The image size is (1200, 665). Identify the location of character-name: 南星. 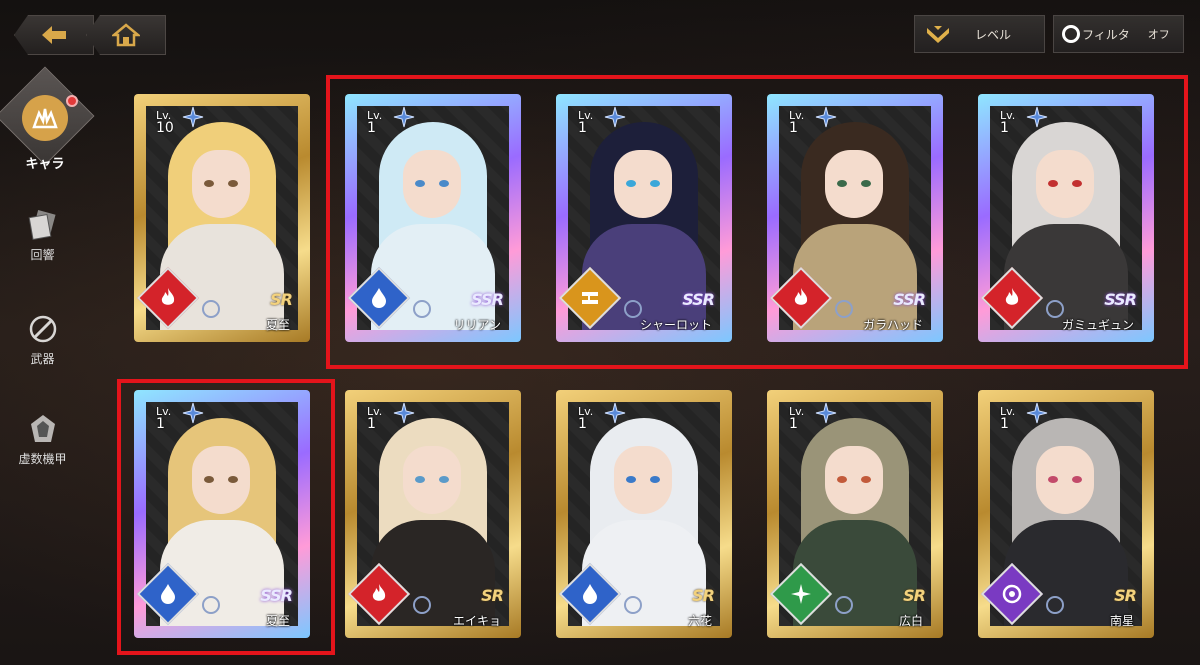
(1121, 621).